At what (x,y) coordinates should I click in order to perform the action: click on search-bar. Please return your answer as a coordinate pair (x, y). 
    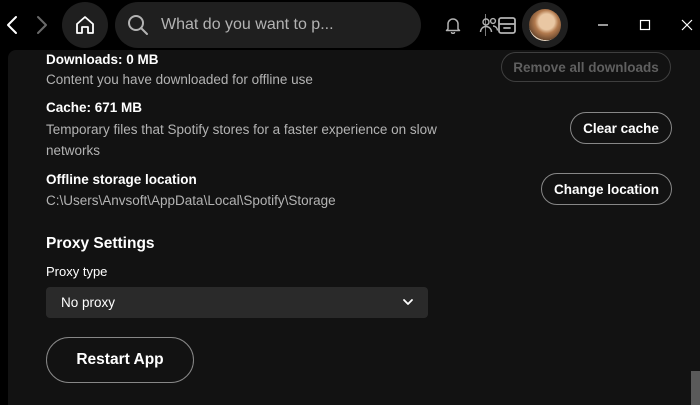
    Looking at the image, I should click on (315, 25).